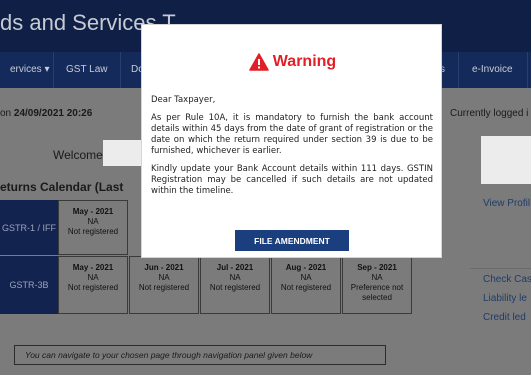 The image size is (531, 375). Describe the element at coordinates (504, 317) in the screenshot. I see `credit-ledger-link: Credit led` at that location.